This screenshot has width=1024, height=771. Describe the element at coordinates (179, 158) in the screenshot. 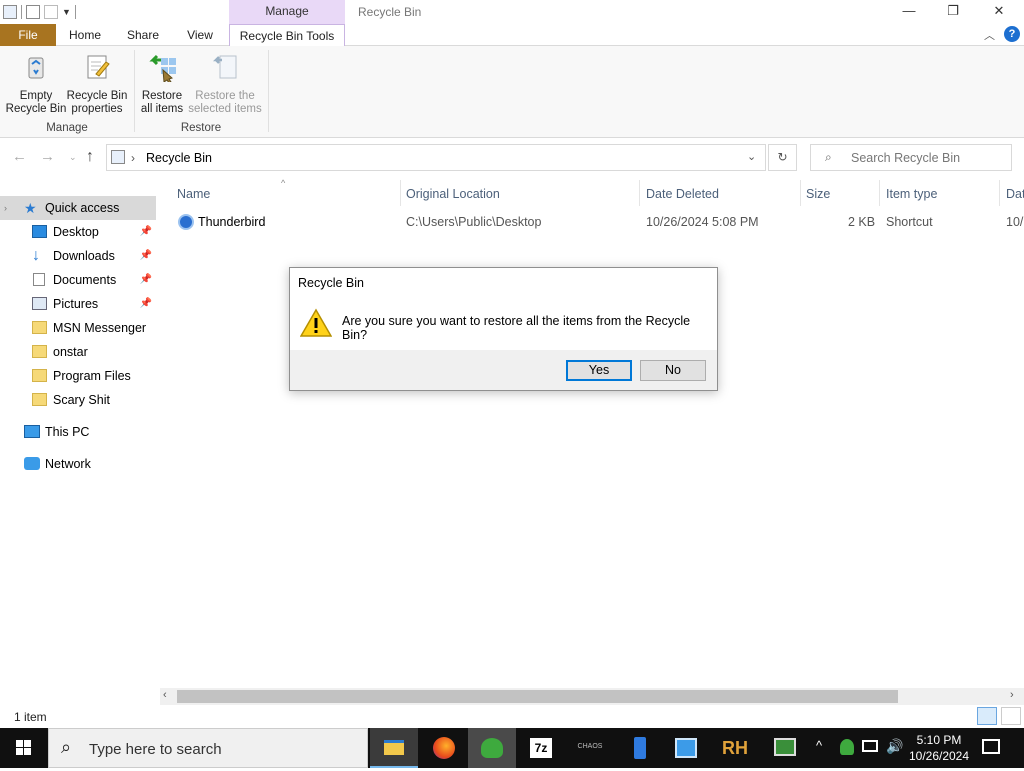

I see `address-path: Recycle Bin` at that location.